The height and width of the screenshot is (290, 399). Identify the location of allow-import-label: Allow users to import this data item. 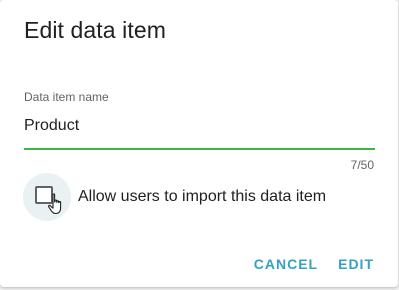
(202, 197).